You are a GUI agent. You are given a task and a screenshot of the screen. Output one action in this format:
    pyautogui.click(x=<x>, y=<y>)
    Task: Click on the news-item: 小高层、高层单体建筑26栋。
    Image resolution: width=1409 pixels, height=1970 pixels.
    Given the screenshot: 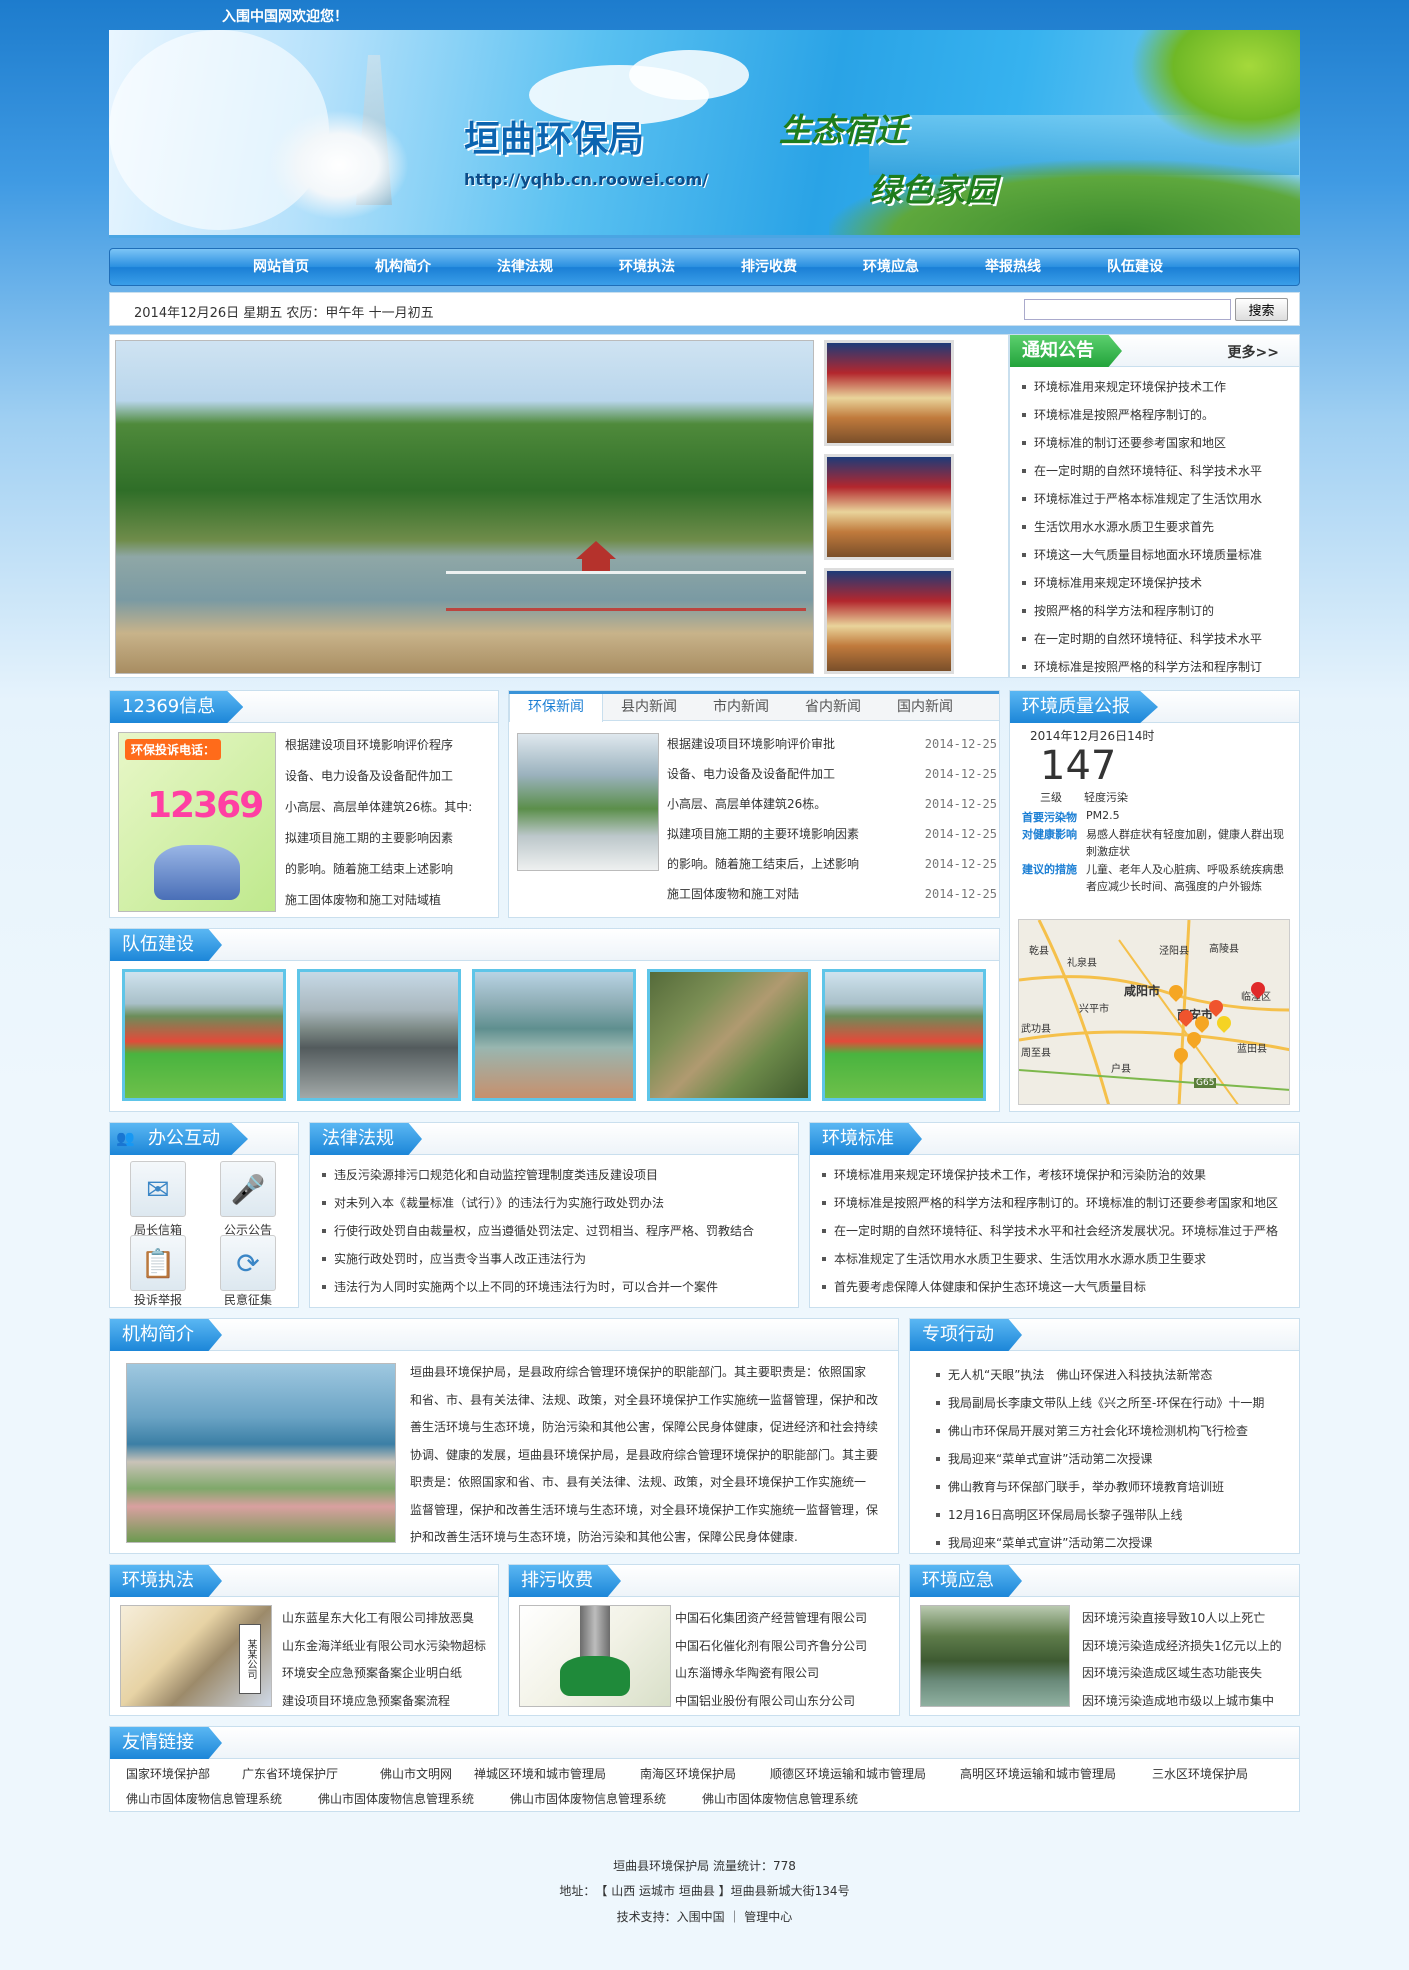 What is the action you would take?
    pyautogui.click(x=746, y=804)
    